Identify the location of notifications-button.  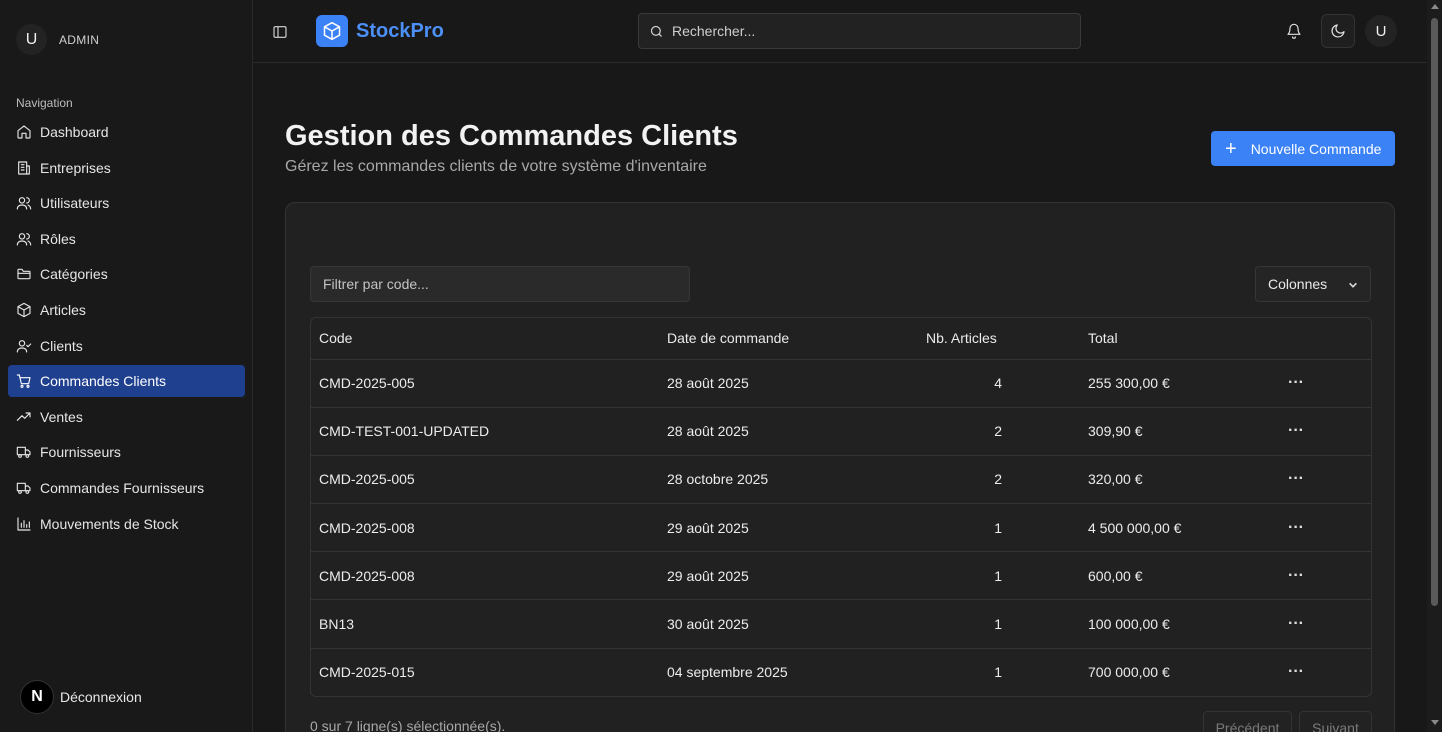
(1294, 31).